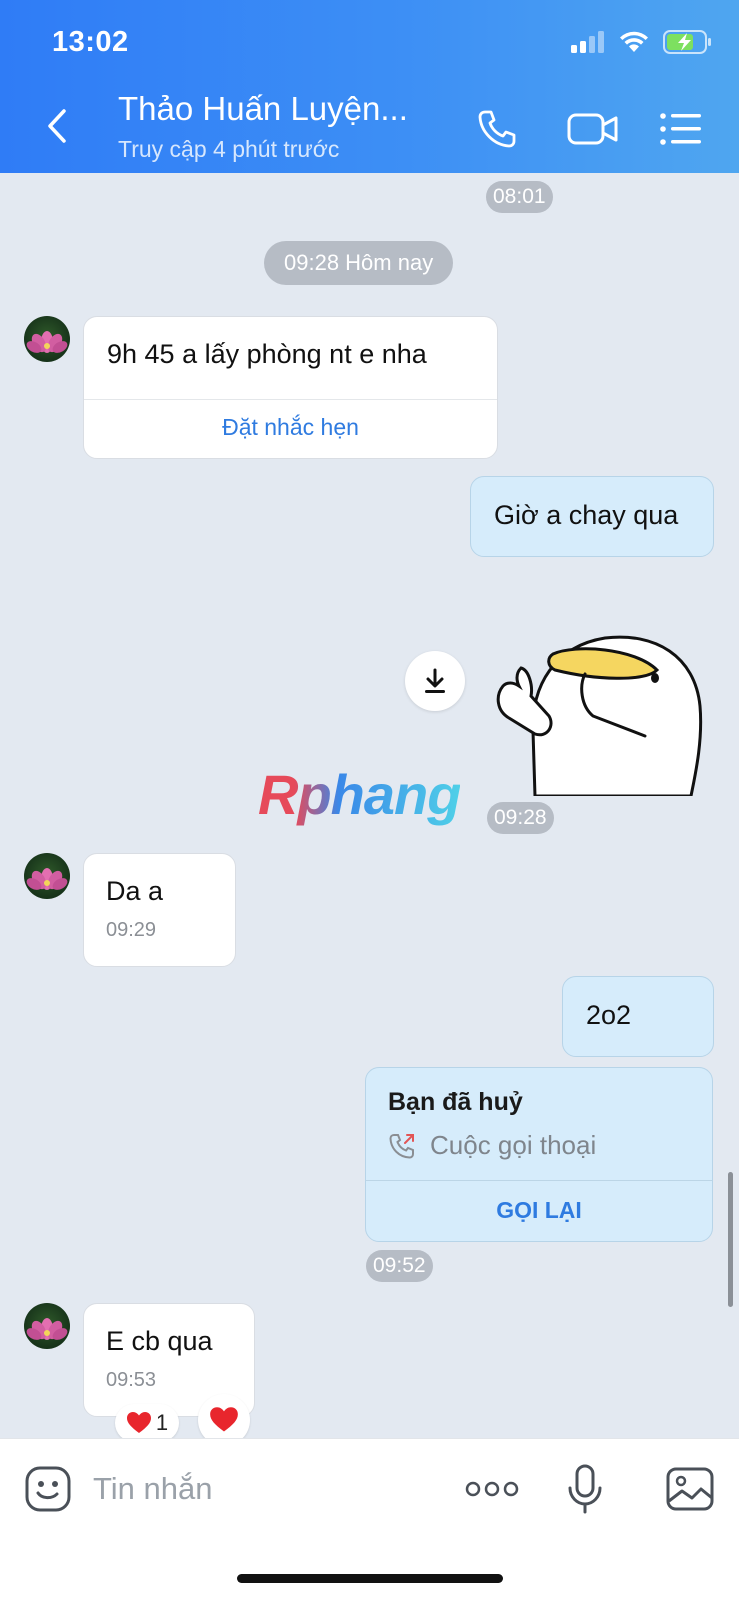 This screenshot has height=1600, width=739. What do you see at coordinates (267, 354) in the screenshot?
I see `message-text: 9h 45 a lấy phòng nt e nha` at bounding box center [267, 354].